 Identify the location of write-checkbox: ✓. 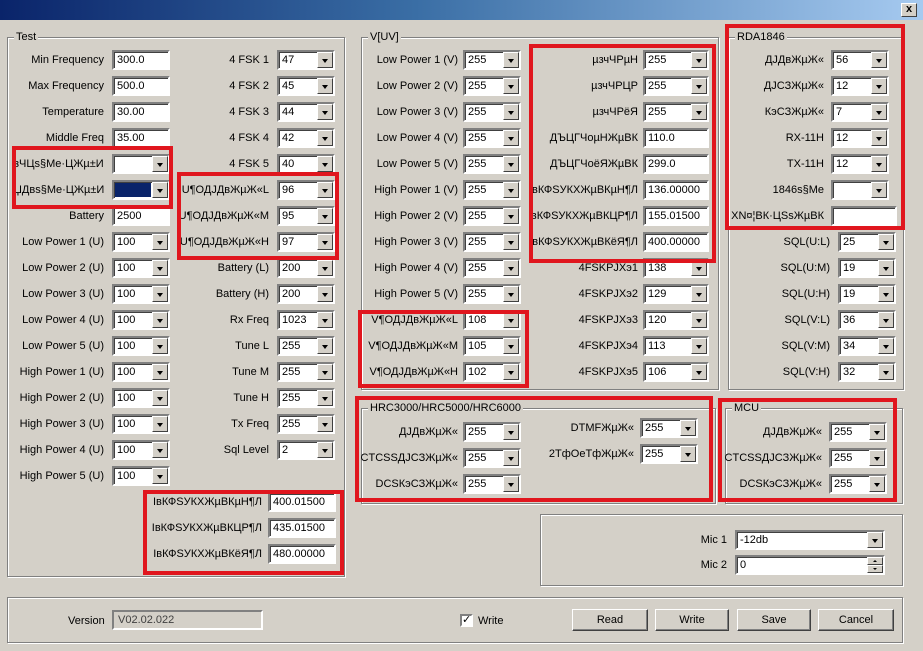
(466, 620).